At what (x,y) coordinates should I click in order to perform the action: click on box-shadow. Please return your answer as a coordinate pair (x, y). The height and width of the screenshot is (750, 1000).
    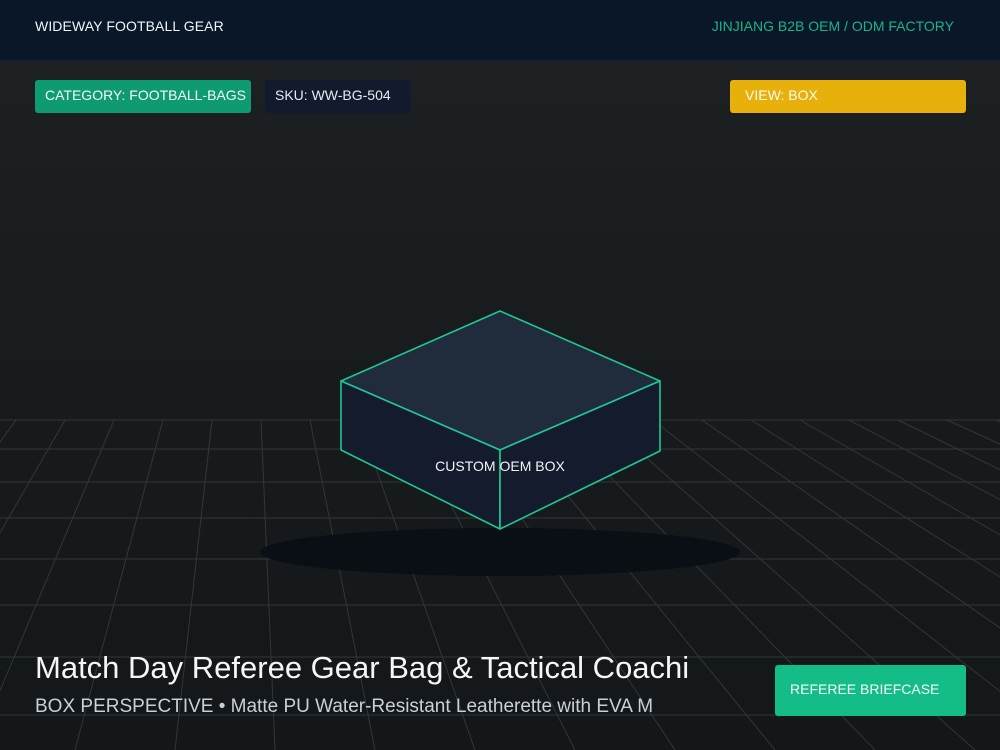
    Looking at the image, I should click on (500, 552).